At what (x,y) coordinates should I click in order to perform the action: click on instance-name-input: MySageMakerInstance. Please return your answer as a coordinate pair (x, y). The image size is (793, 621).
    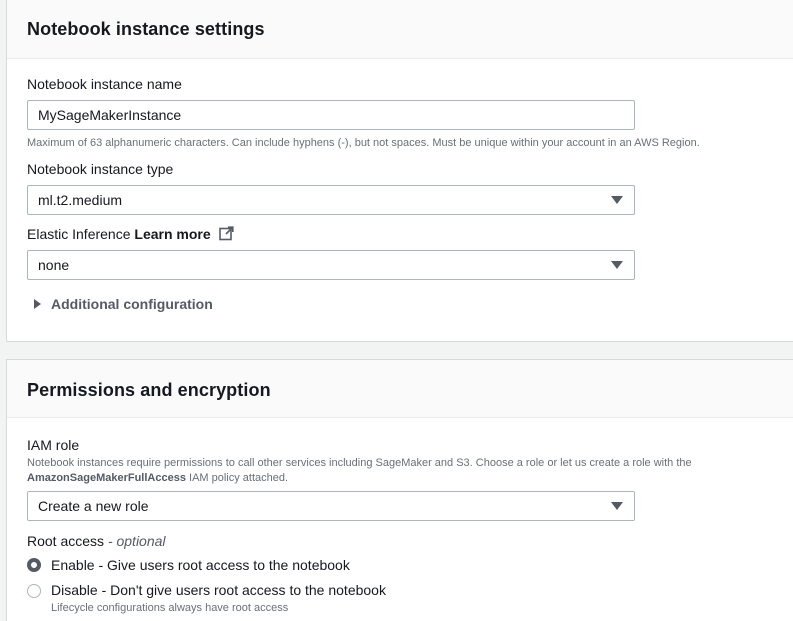
    Looking at the image, I should click on (331, 115).